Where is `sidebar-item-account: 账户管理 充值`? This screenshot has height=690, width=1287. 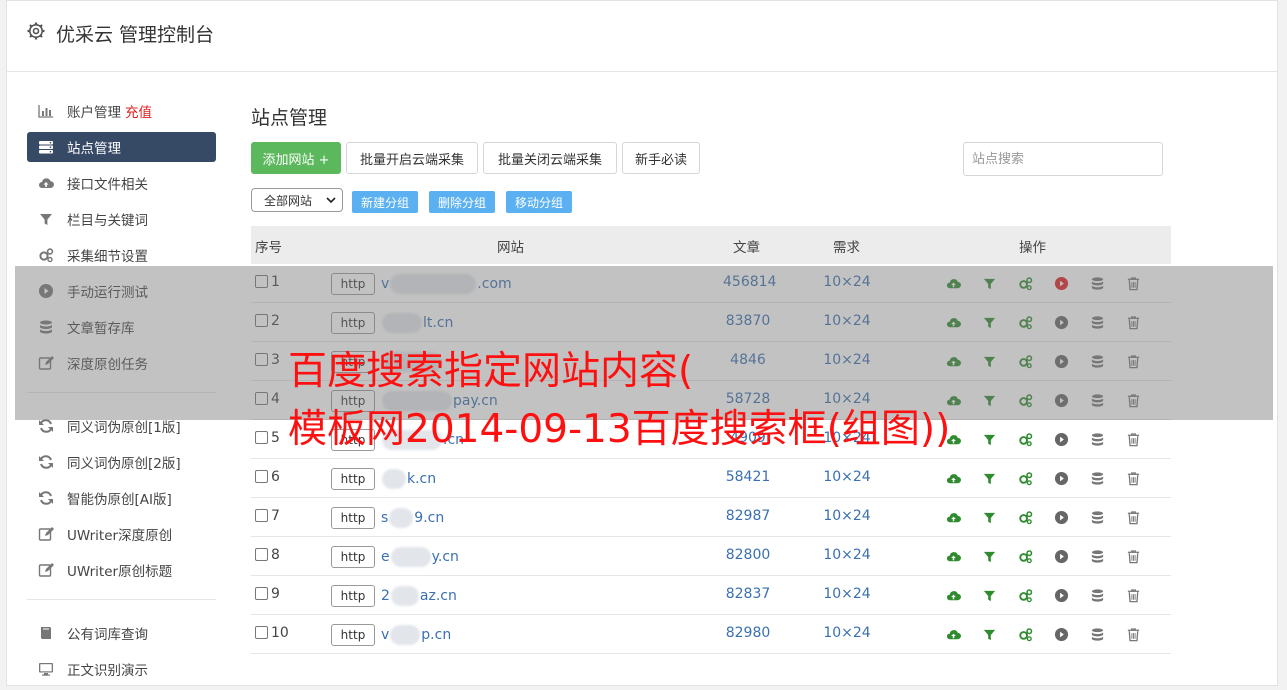
sidebar-item-account: 账户管理 充值 is located at coordinates (121, 111).